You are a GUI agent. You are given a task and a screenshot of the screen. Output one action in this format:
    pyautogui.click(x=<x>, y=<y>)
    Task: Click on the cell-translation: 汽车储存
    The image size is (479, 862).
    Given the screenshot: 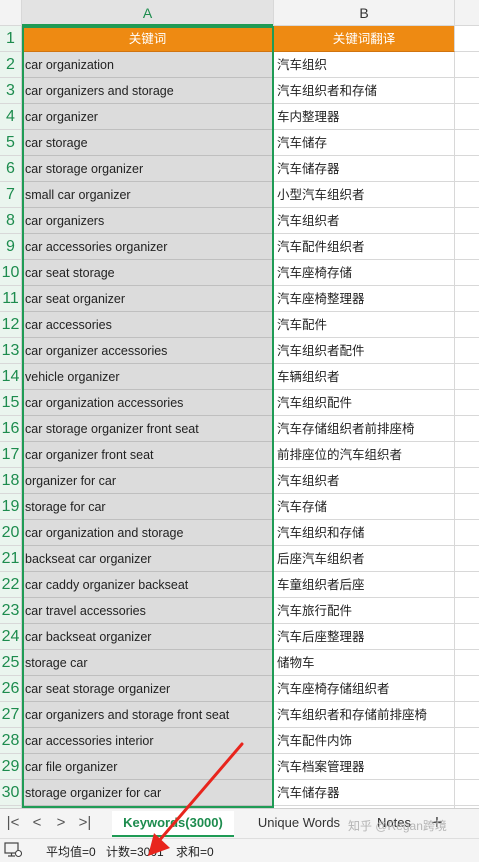 What is the action you would take?
    pyautogui.click(x=364, y=143)
    